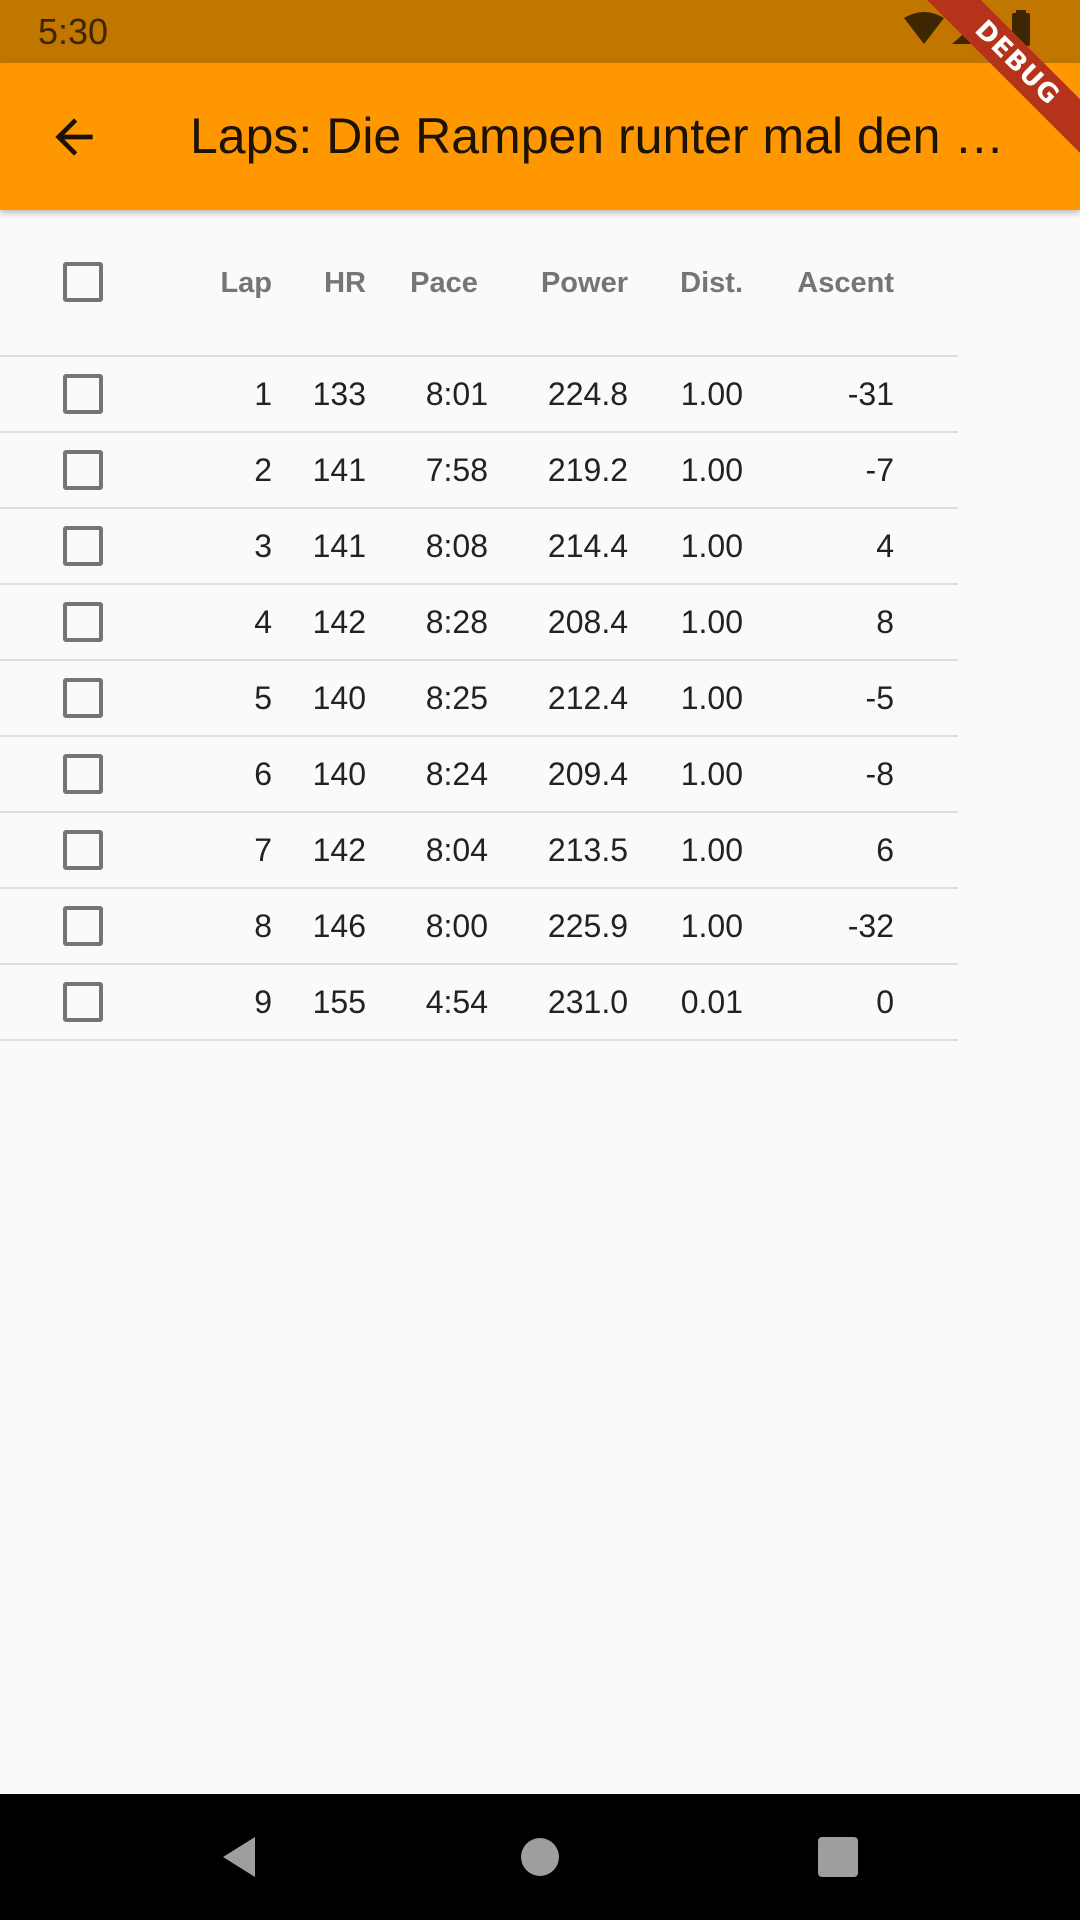  I want to click on table-row: 6 140 8:24 209.4 1.00 -8, so click(479, 775).